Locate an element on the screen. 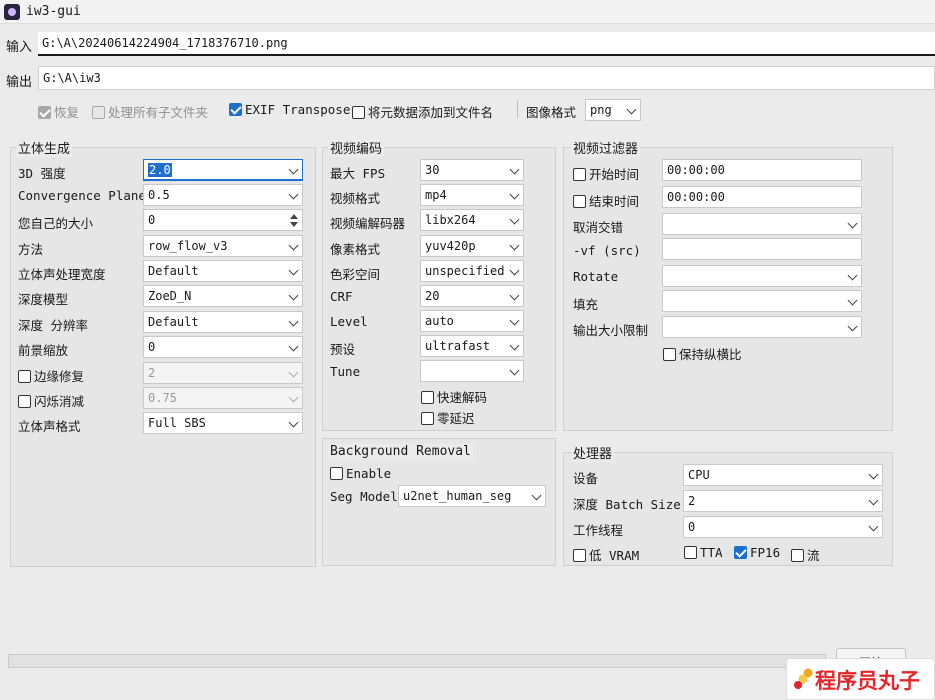 This screenshot has height=700, width=935. preset-select: ultrafast is located at coordinates (472, 346).